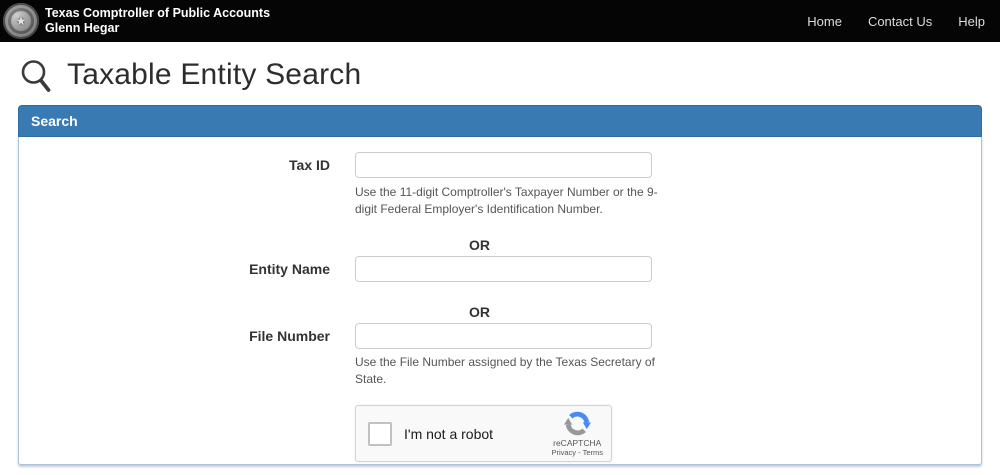  What do you see at coordinates (158, 13) in the screenshot?
I see `org-name: Texas Comptroller of Public Accounts` at bounding box center [158, 13].